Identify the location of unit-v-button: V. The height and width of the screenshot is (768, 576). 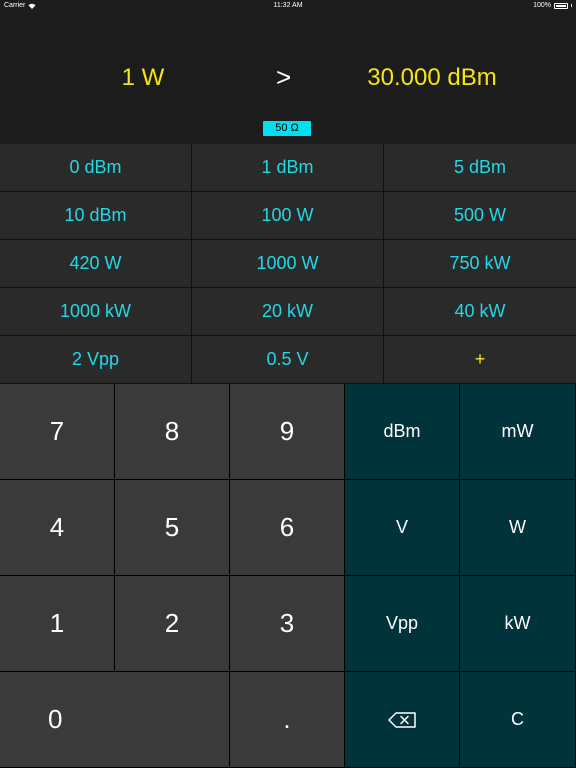
(402, 528).